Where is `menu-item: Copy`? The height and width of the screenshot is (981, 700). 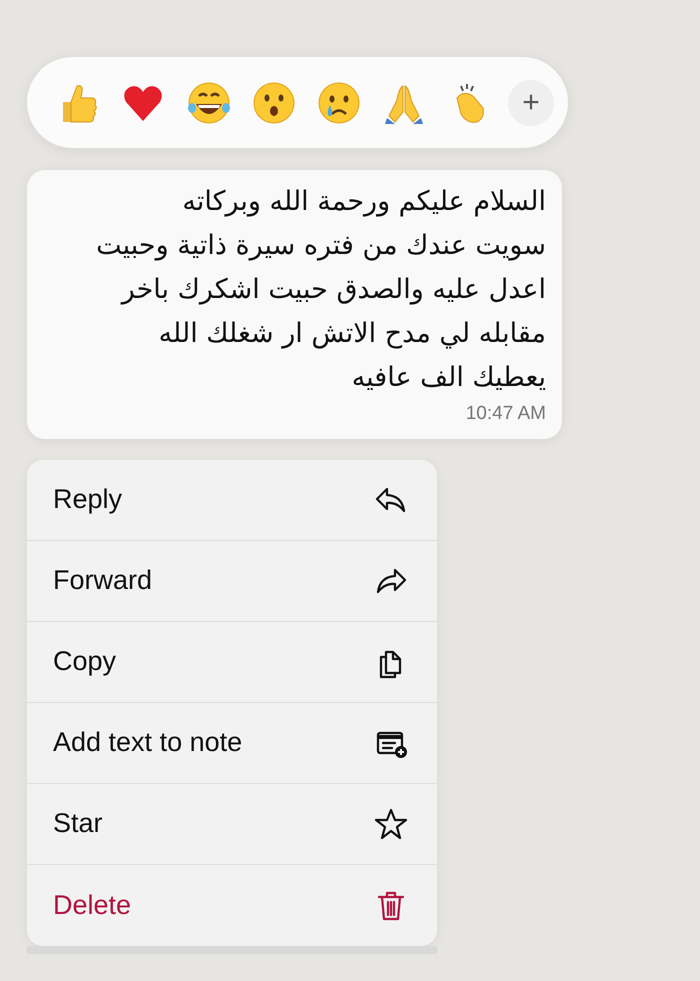 menu-item: Copy is located at coordinates (232, 662).